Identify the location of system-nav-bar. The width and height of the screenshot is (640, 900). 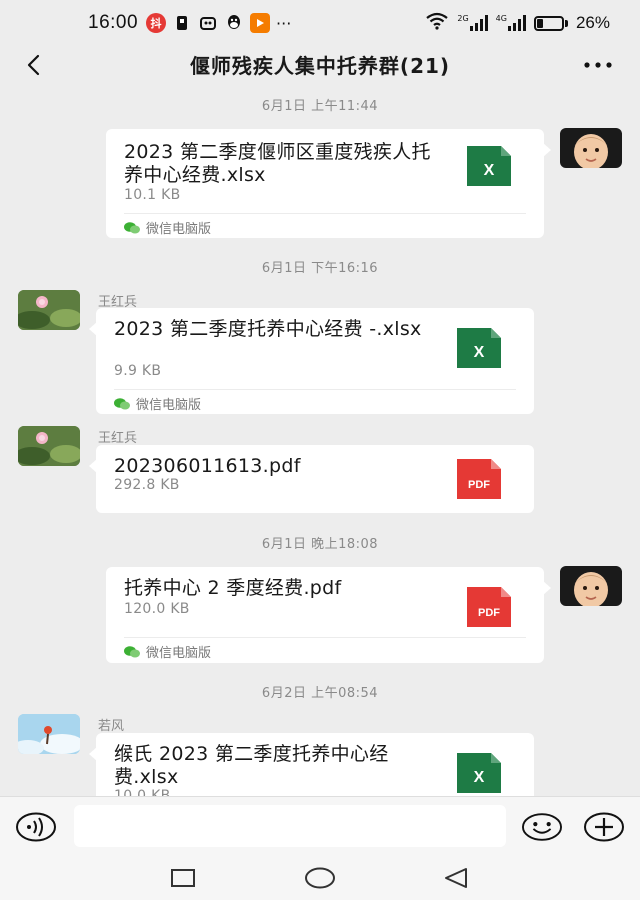
(320, 878).